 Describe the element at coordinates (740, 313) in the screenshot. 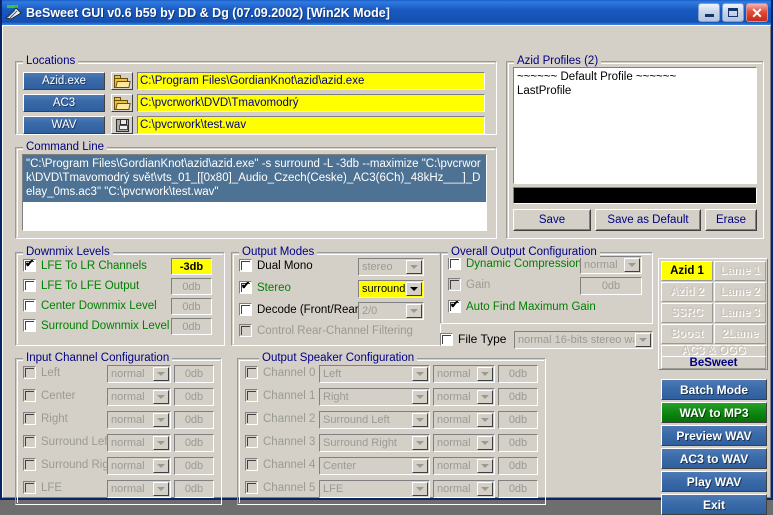

I see `tab-lame-3: Lame 3` at that location.